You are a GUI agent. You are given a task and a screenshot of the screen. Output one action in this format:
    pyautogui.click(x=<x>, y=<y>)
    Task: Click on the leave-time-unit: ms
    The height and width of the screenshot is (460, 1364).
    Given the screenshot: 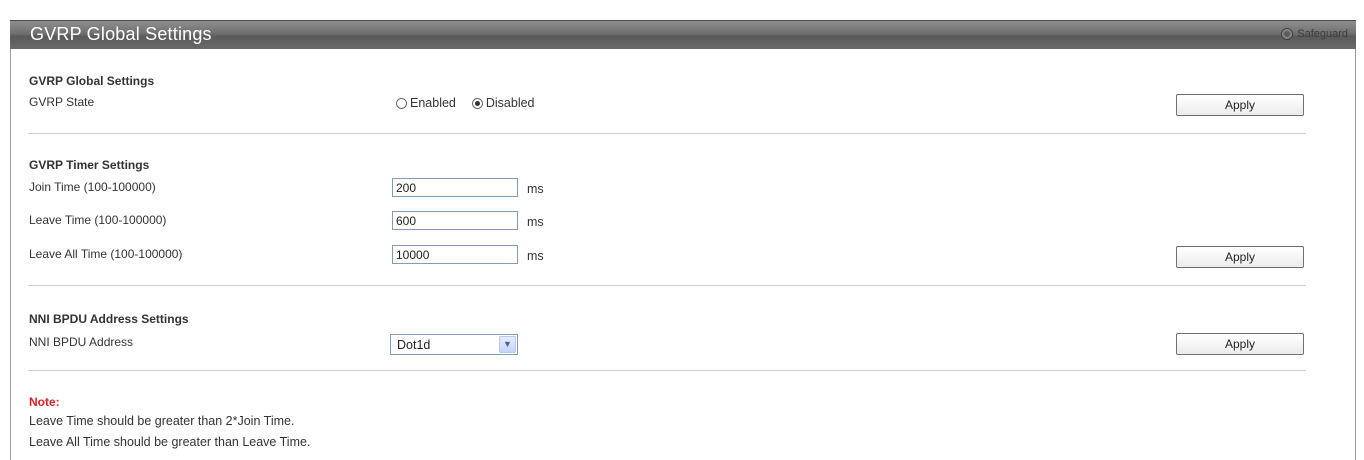 What is the action you would take?
    pyautogui.click(x=535, y=222)
    